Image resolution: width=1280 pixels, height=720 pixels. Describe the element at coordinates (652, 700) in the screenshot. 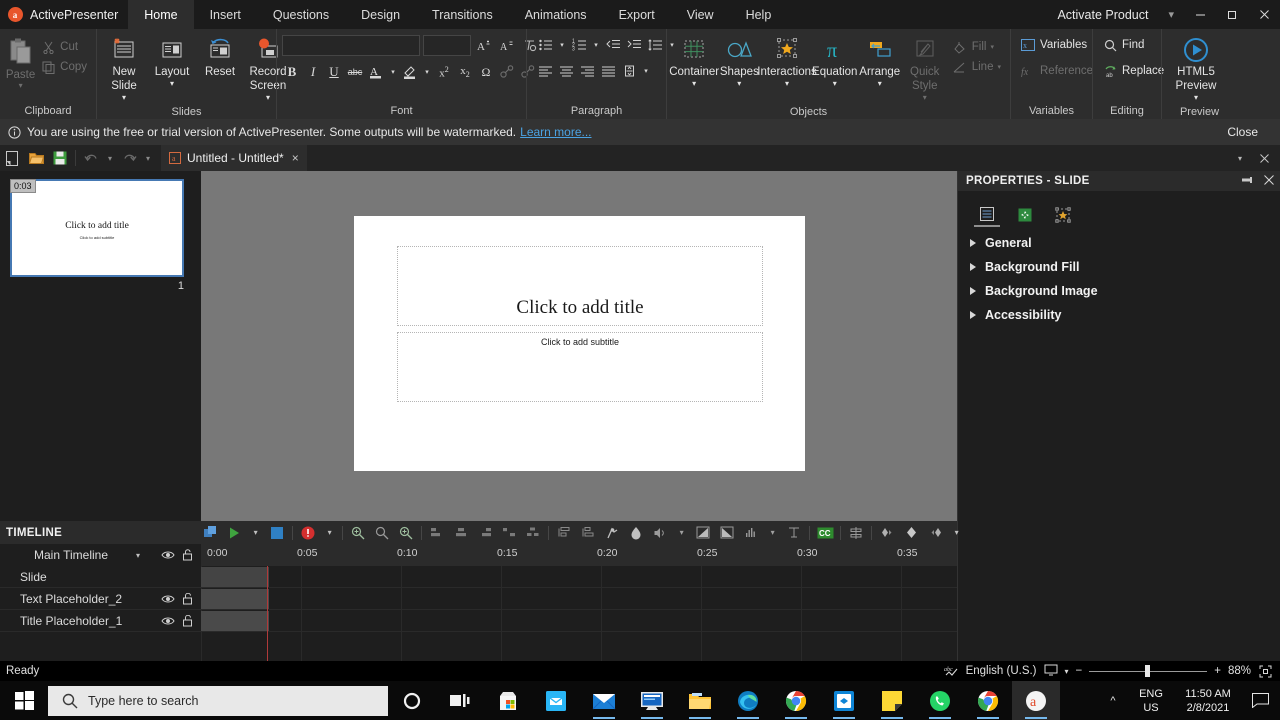

I see `remote-desktop-icon` at that location.